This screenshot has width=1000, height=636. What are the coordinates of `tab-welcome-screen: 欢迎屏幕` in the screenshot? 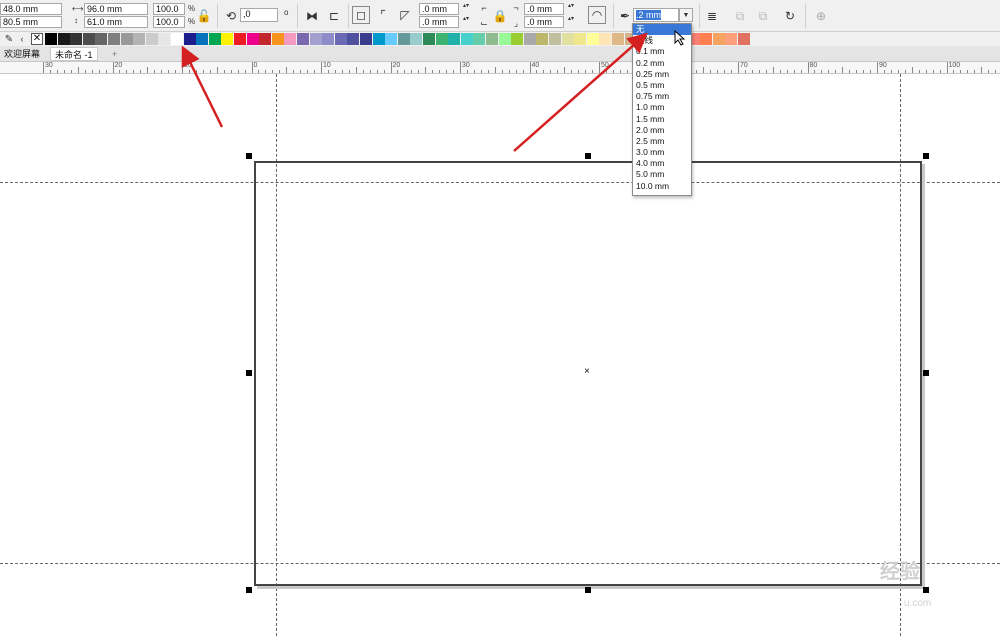 It's located at (22, 54).